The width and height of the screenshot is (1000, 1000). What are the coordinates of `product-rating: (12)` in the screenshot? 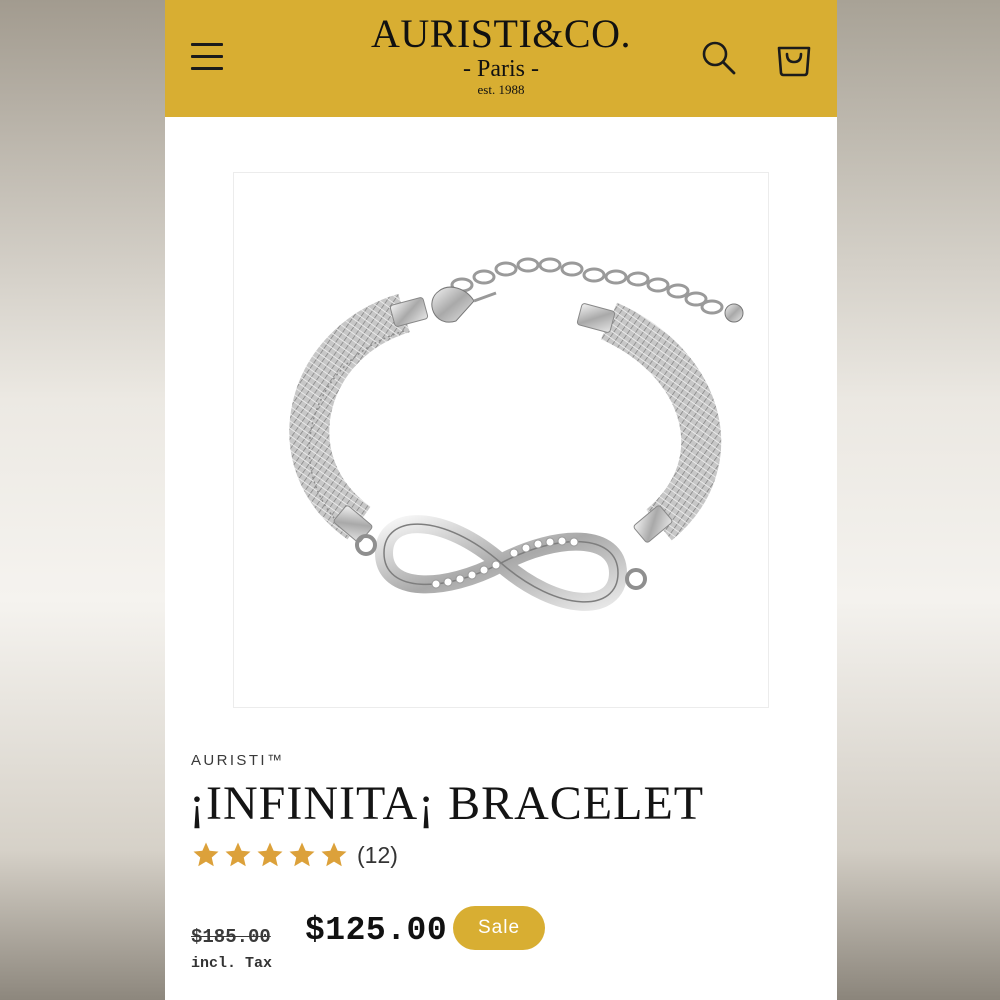 It's located at (294, 855).